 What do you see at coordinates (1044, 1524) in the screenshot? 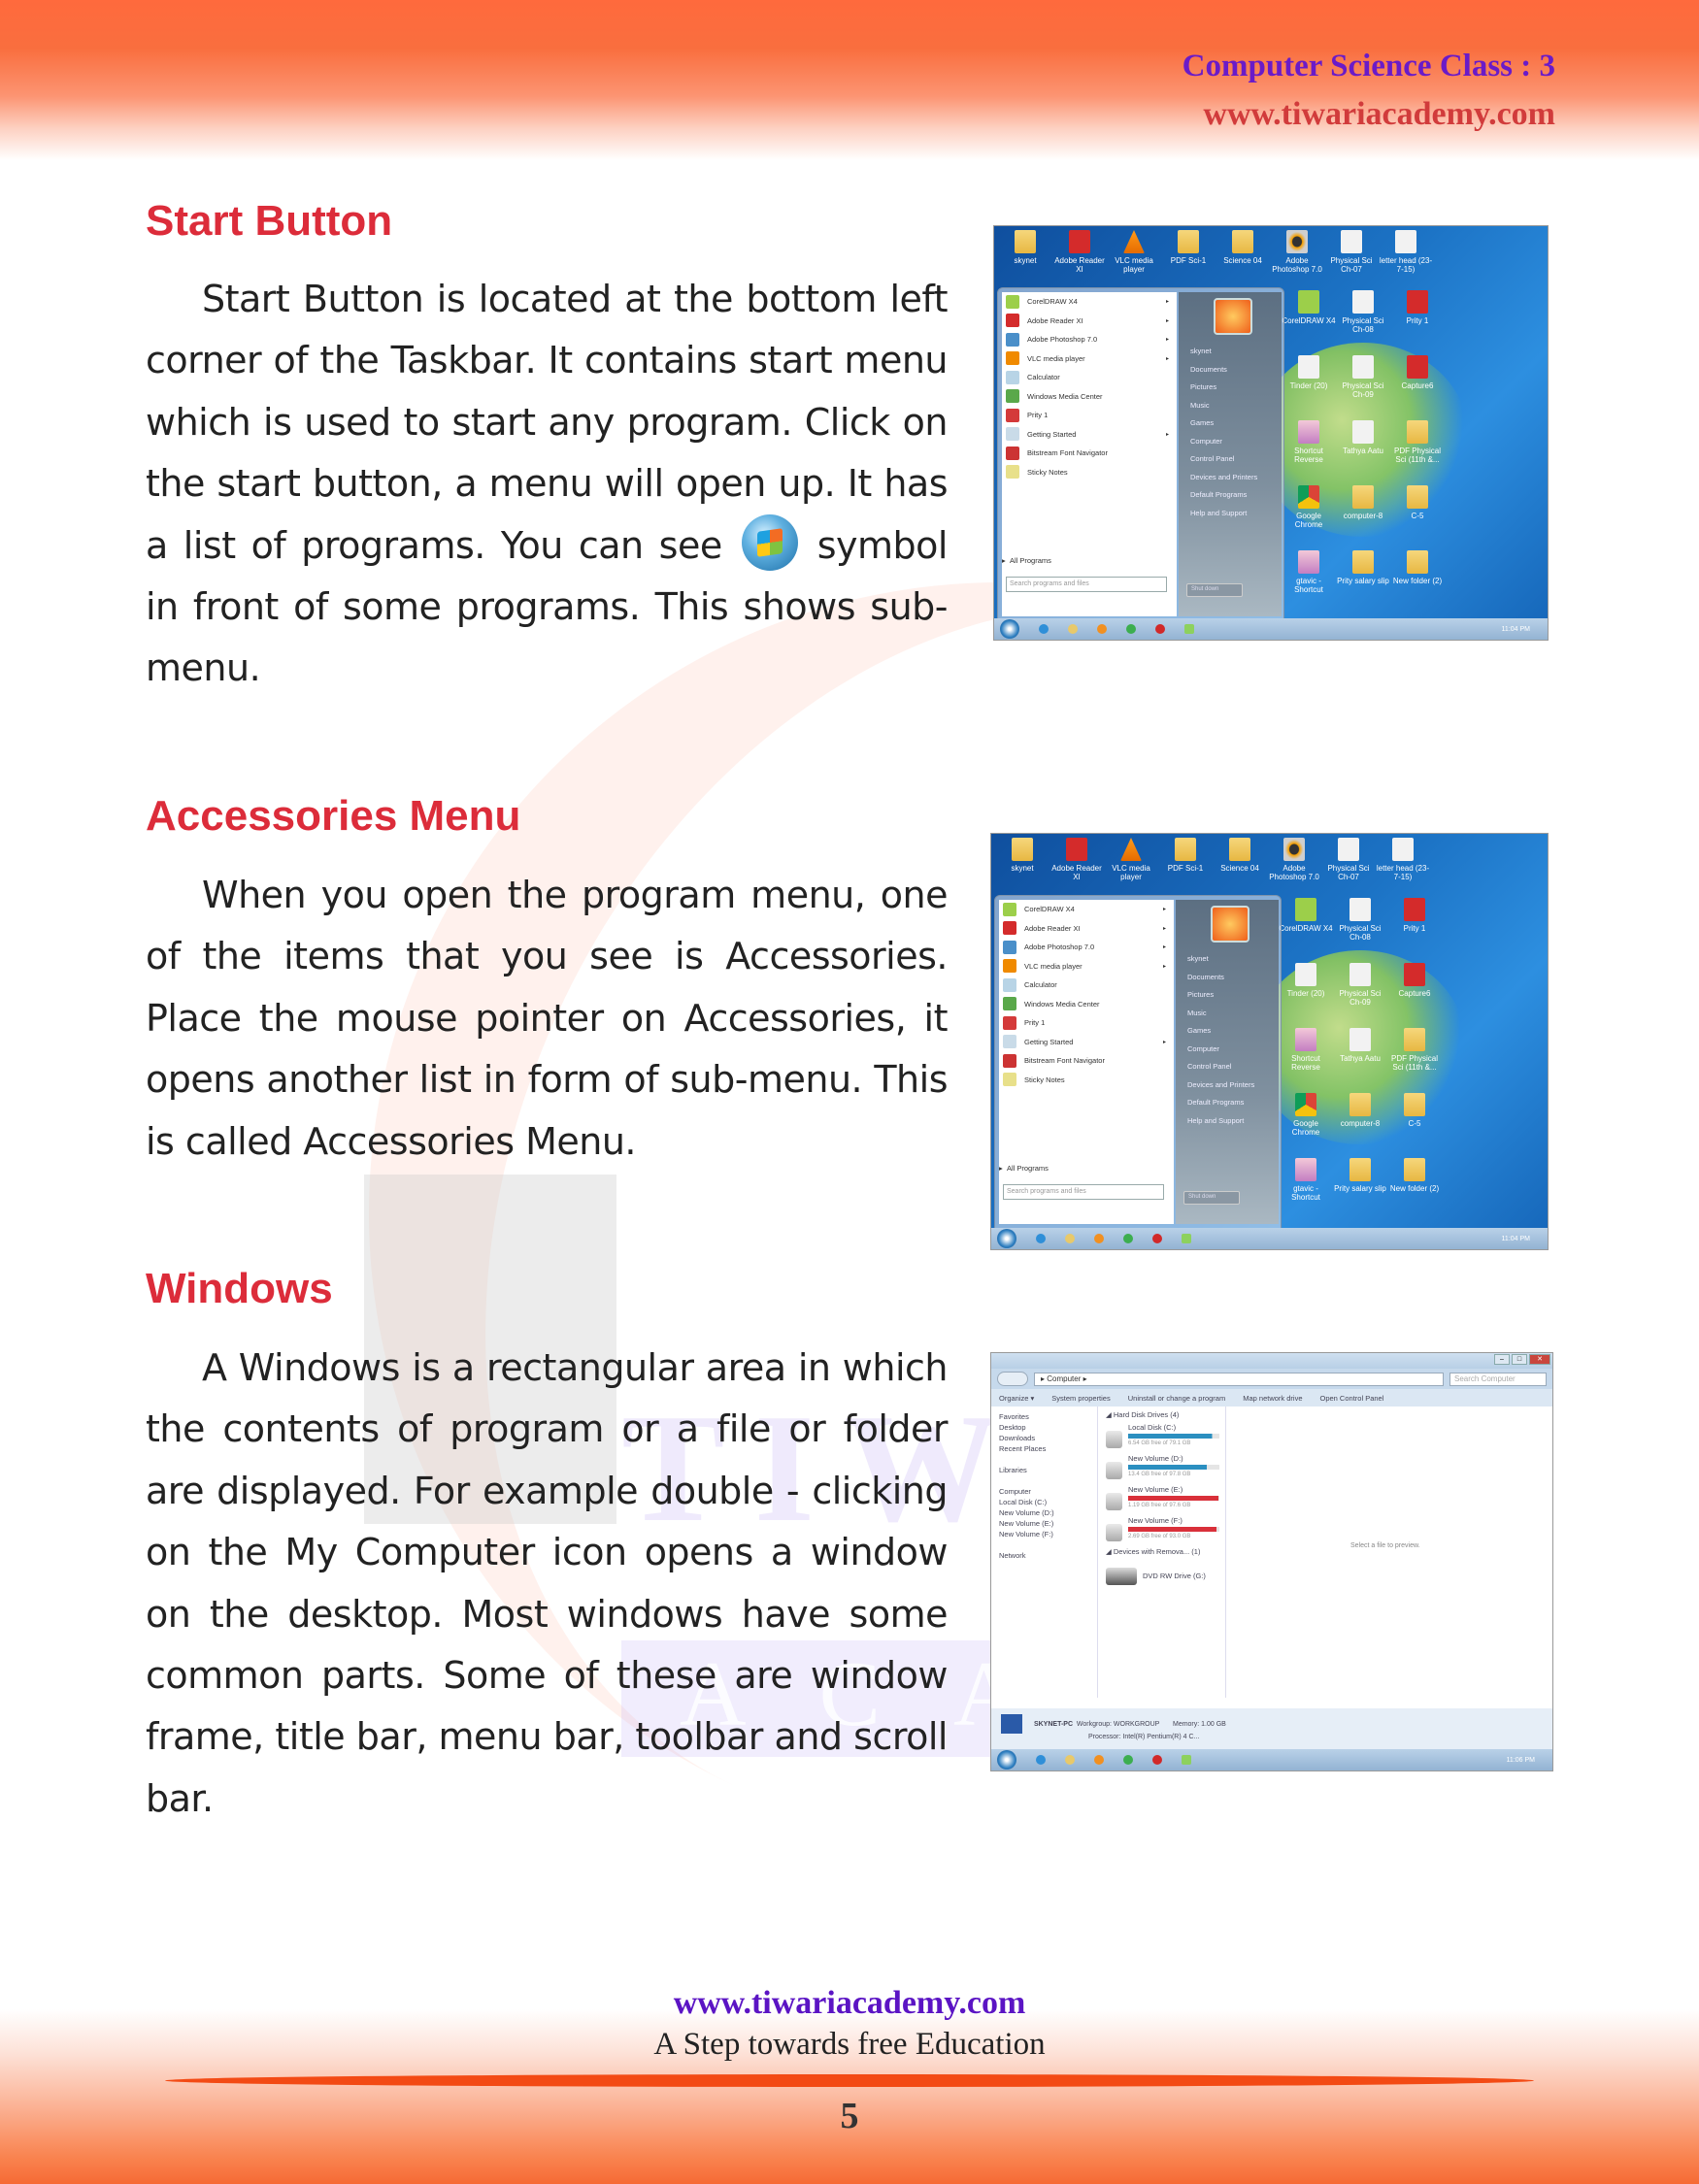
I see `nav-item: New Volume (E:)` at bounding box center [1044, 1524].